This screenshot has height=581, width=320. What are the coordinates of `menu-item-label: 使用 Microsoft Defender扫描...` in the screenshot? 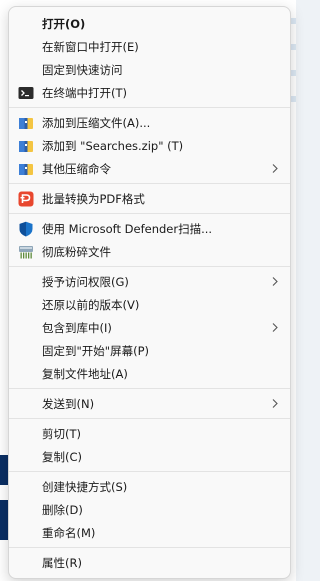 It's located at (127, 228).